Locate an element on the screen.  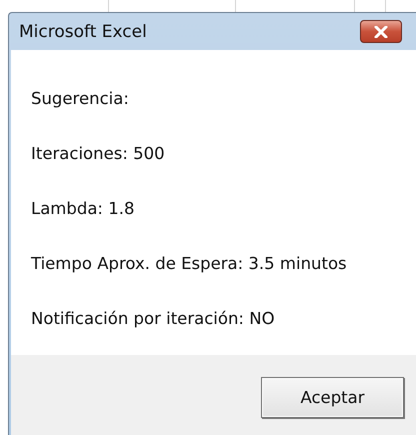
message-text: Sugerencia: is located at coordinates (80, 99).